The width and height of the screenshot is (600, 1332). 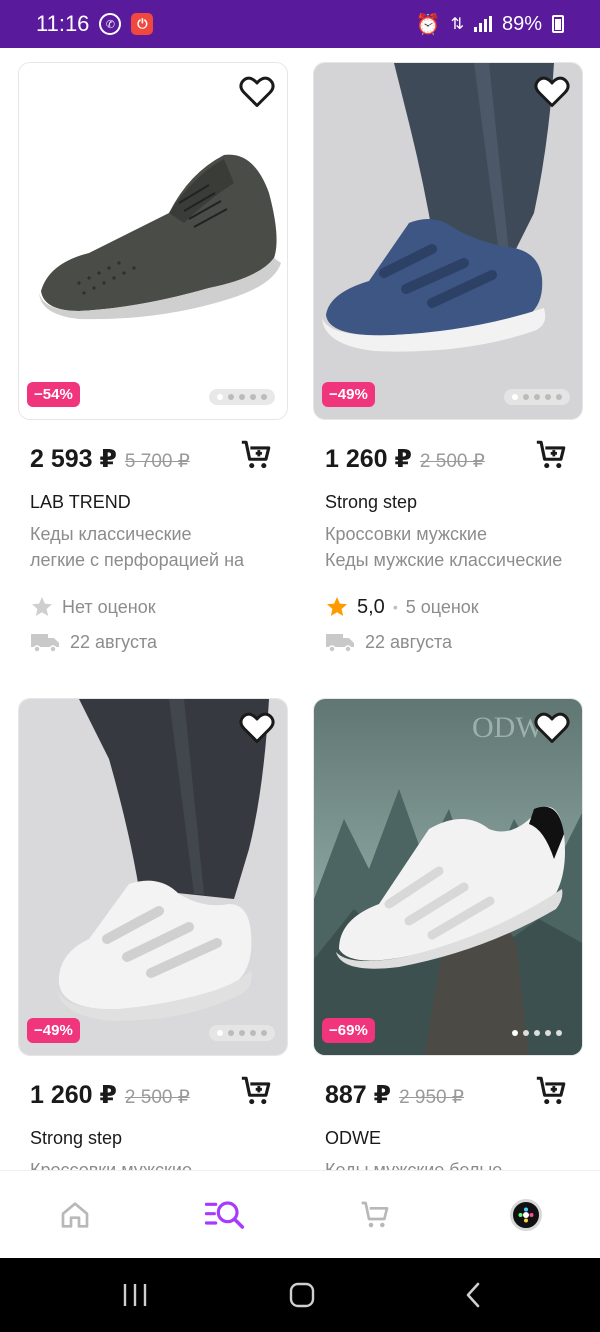 I want to click on nav-home, so click(x=75, y=1215).